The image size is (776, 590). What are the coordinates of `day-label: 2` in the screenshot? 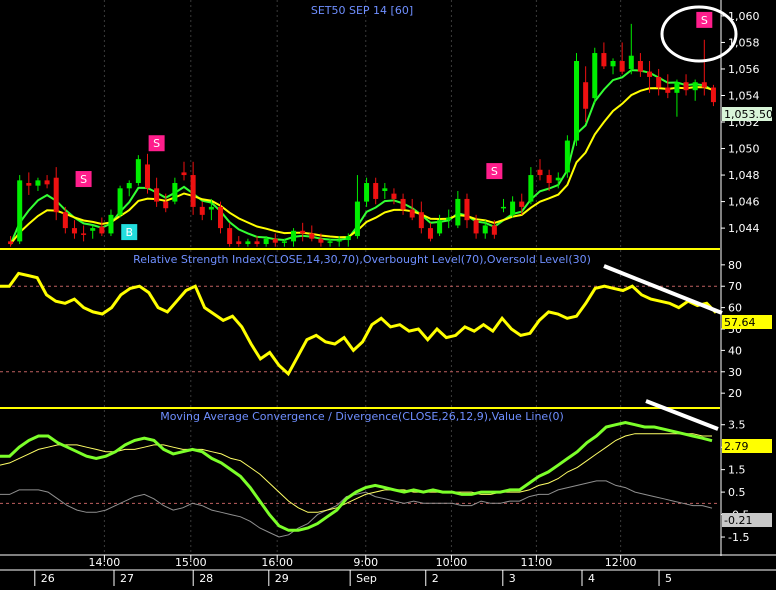 It's located at (435, 578).